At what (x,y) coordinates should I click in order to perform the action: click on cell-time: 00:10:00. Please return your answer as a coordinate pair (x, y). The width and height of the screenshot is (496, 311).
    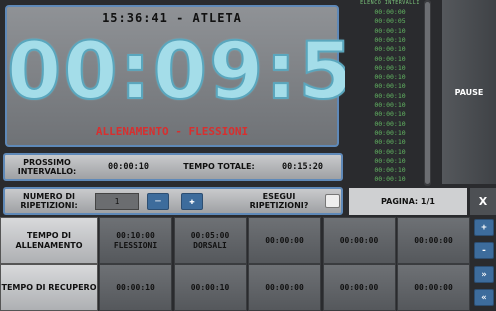
    Looking at the image, I should click on (135, 235).